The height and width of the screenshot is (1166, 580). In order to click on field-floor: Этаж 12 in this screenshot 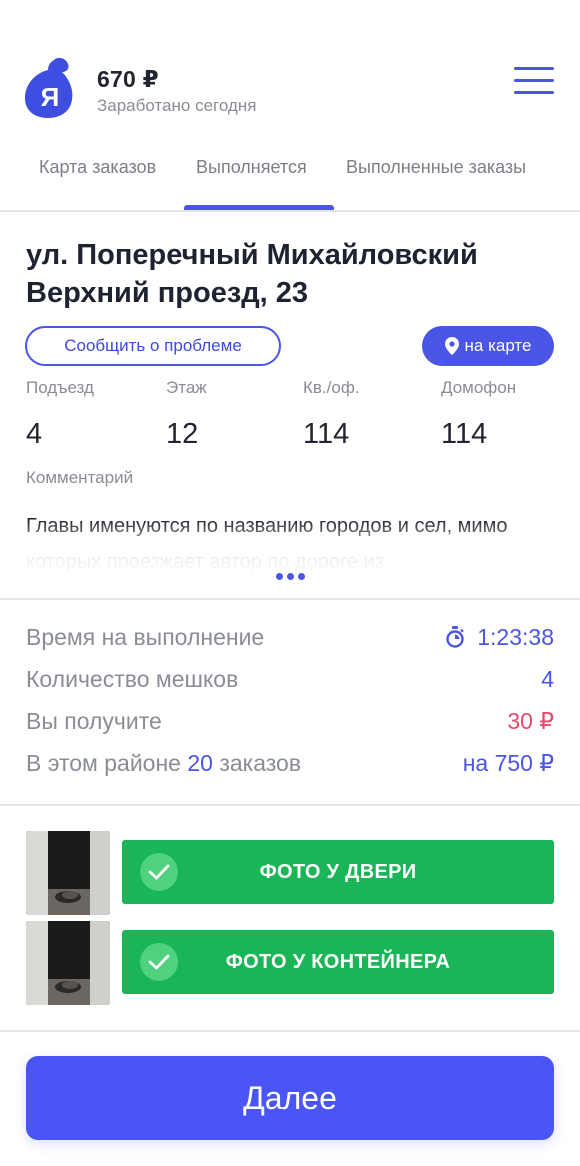, I will do `click(186, 414)`.